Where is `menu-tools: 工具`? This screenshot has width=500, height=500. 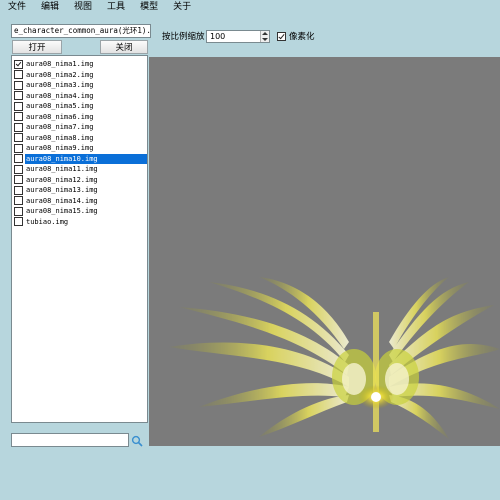
menu-tools: 工具 is located at coordinates (114, 7).